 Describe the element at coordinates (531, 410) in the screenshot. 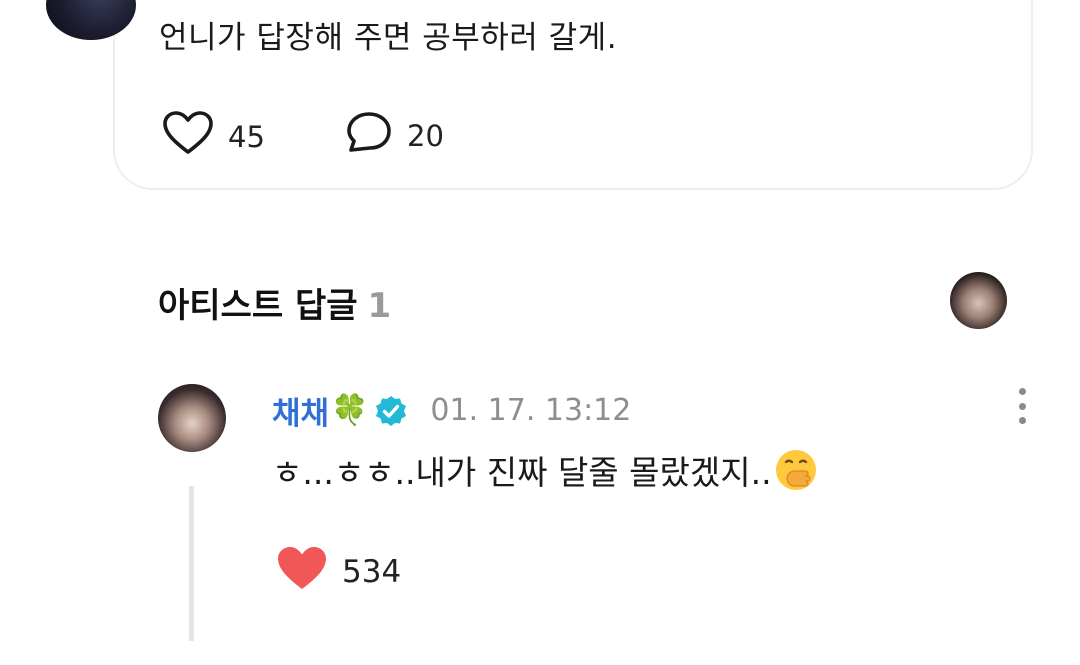

I see `reply-timestamp: 01. 17. 13:12` at that location.